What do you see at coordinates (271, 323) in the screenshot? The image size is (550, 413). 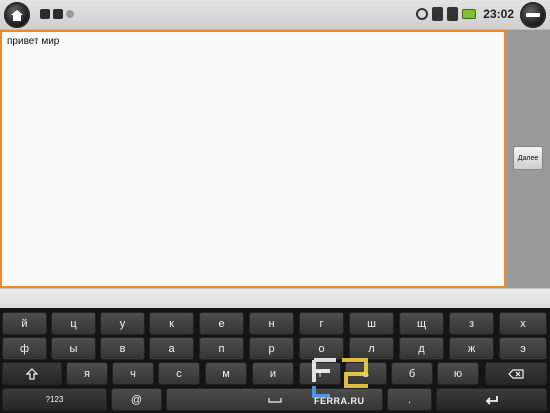 I see `key: н` at bounding box center [271, 323].